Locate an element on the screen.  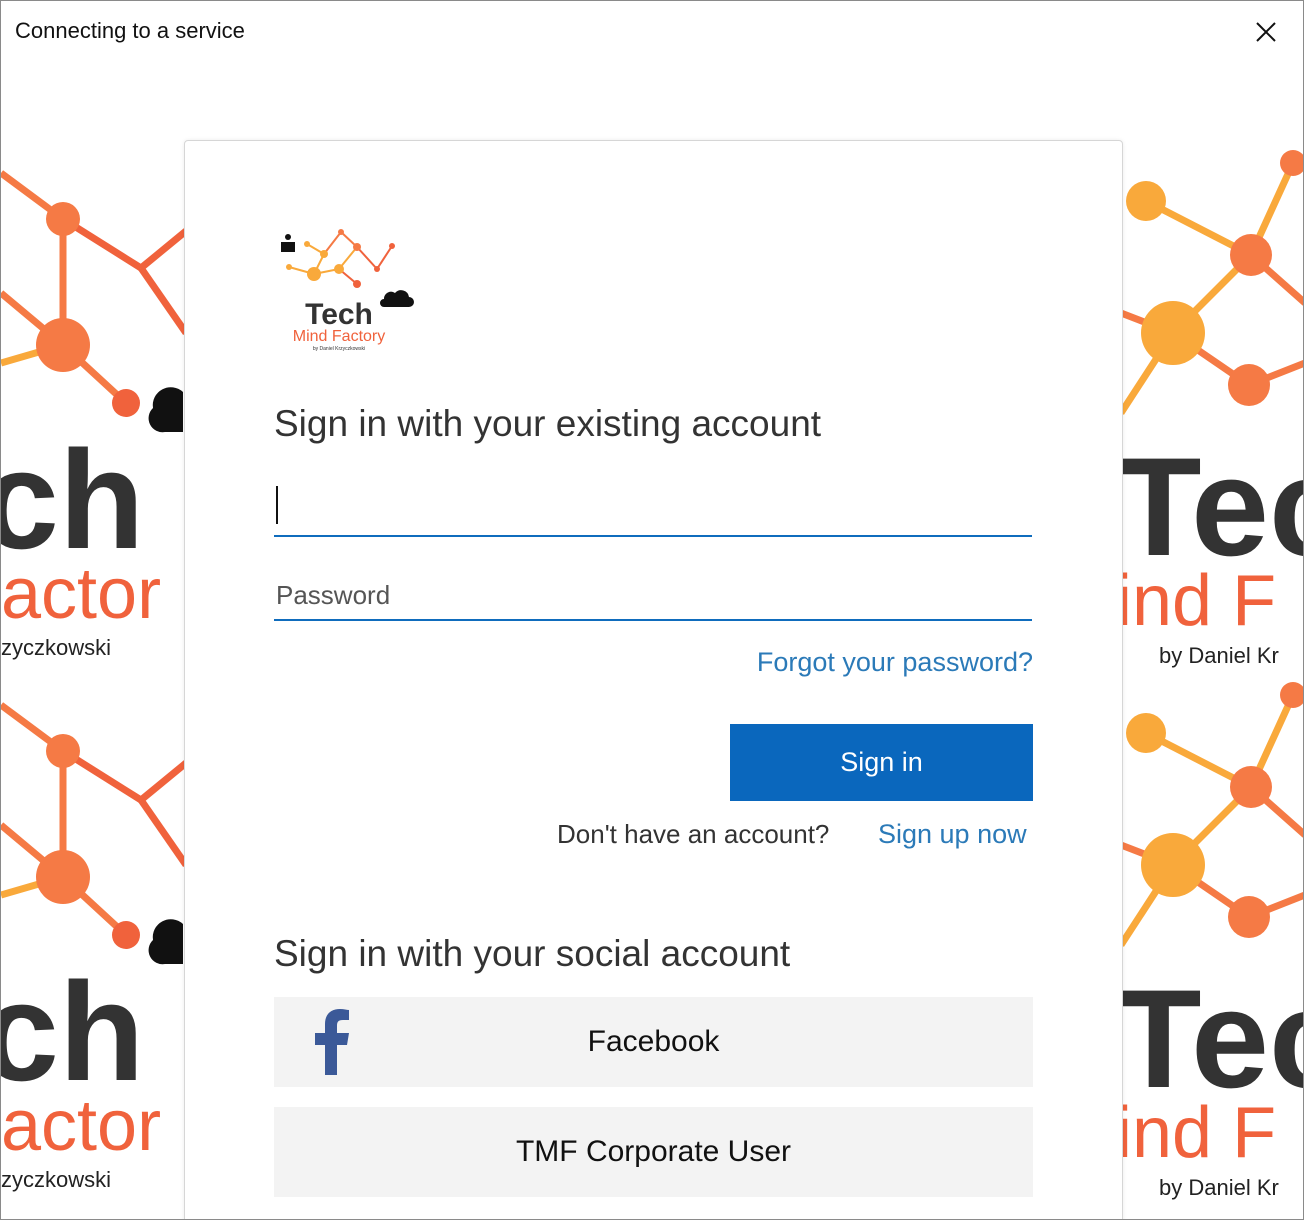
facebook-button-label: Facebook is located at coordinates (653, 1041).